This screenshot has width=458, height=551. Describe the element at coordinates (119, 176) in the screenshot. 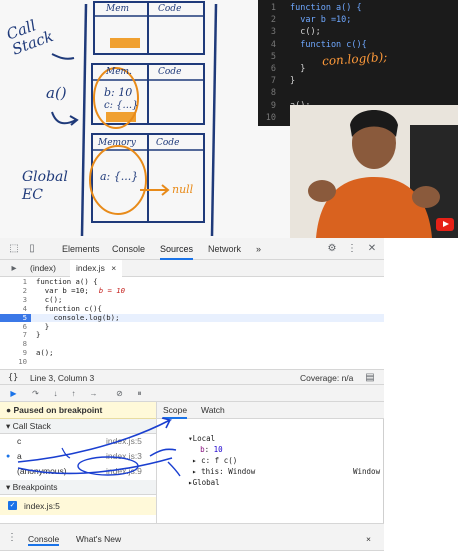

I see `box3-entry-a: a: {...}` at that location.